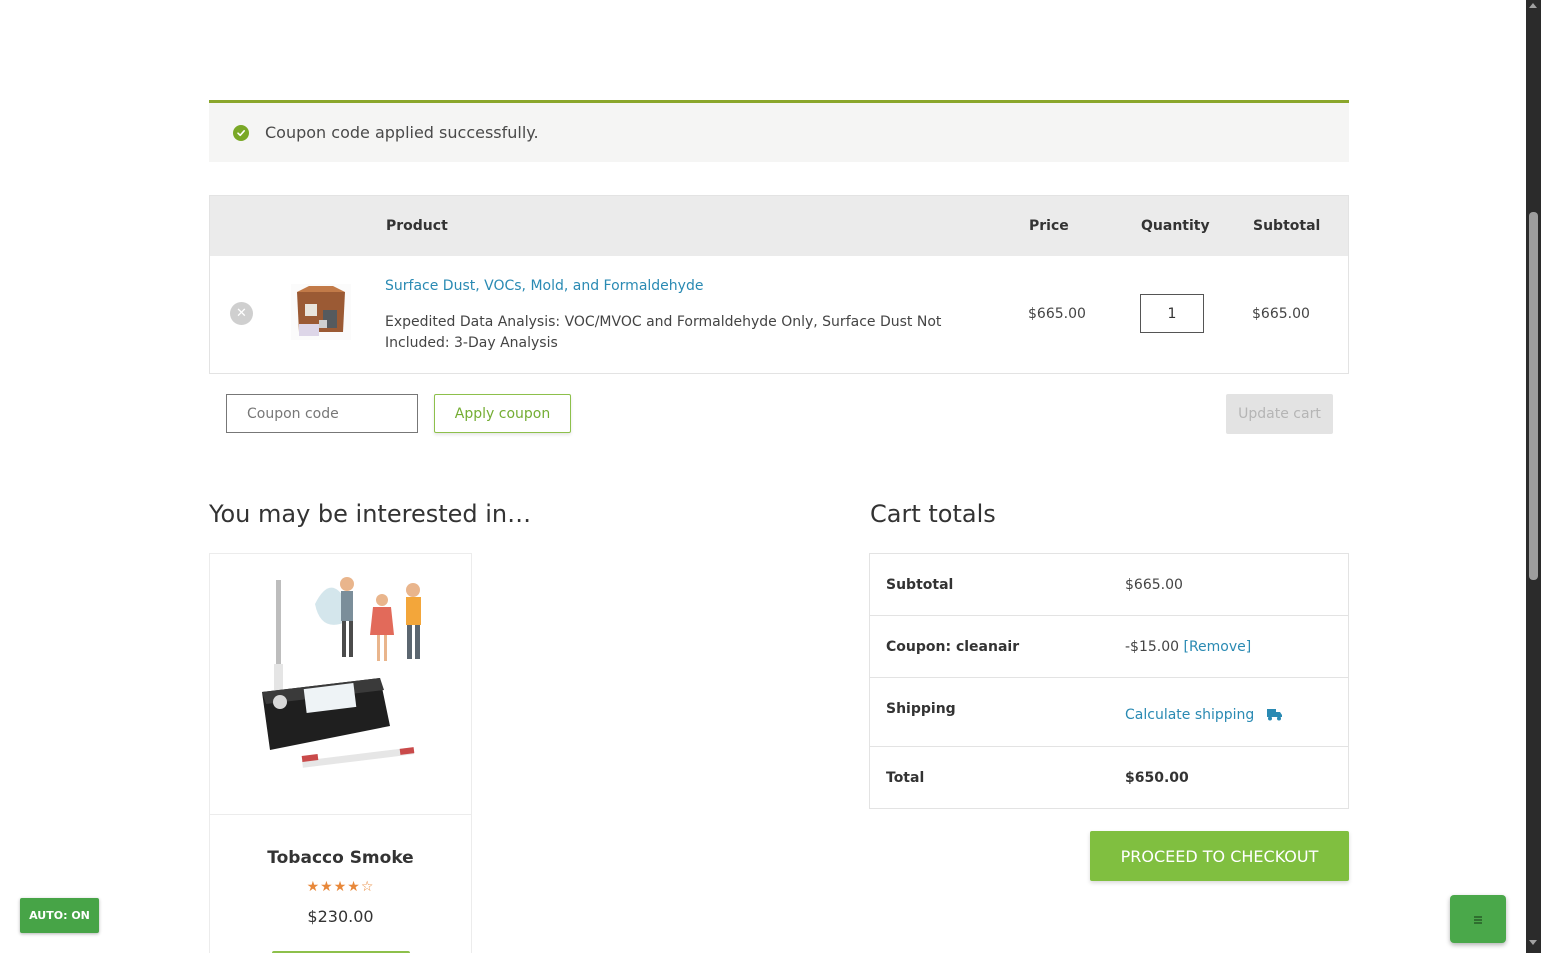 The width and height of the screenshot is (1541, 953). Describe the element at coordinates (1152, 647) in the screenshot. I see `coupon-discount: -$15.00` at that location.